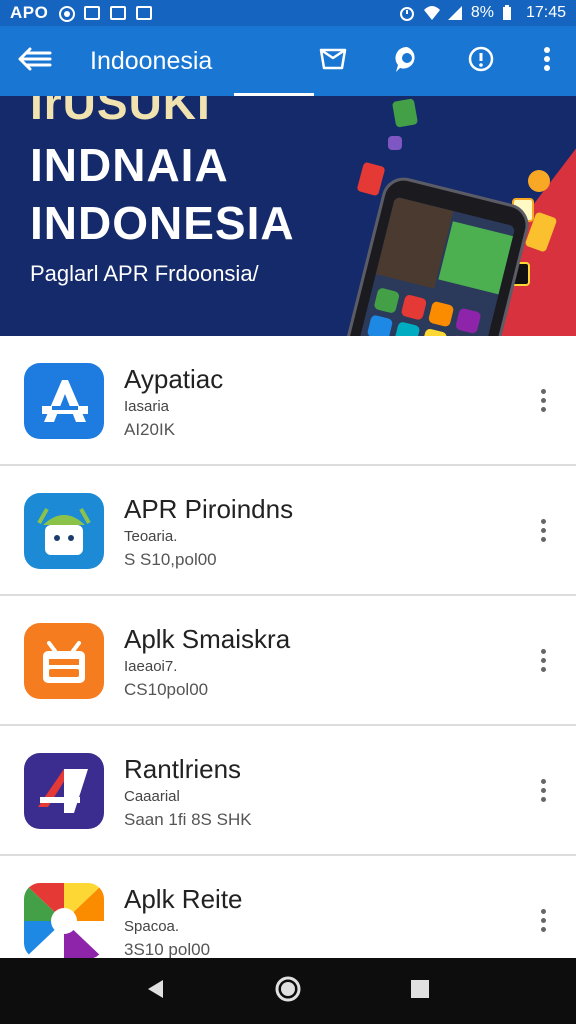 This screenshot has height=1024, width=576. I want to click on list-item: Aplk Smaiskra Iaeaoi7. CS10pol00, so click(288, 661).